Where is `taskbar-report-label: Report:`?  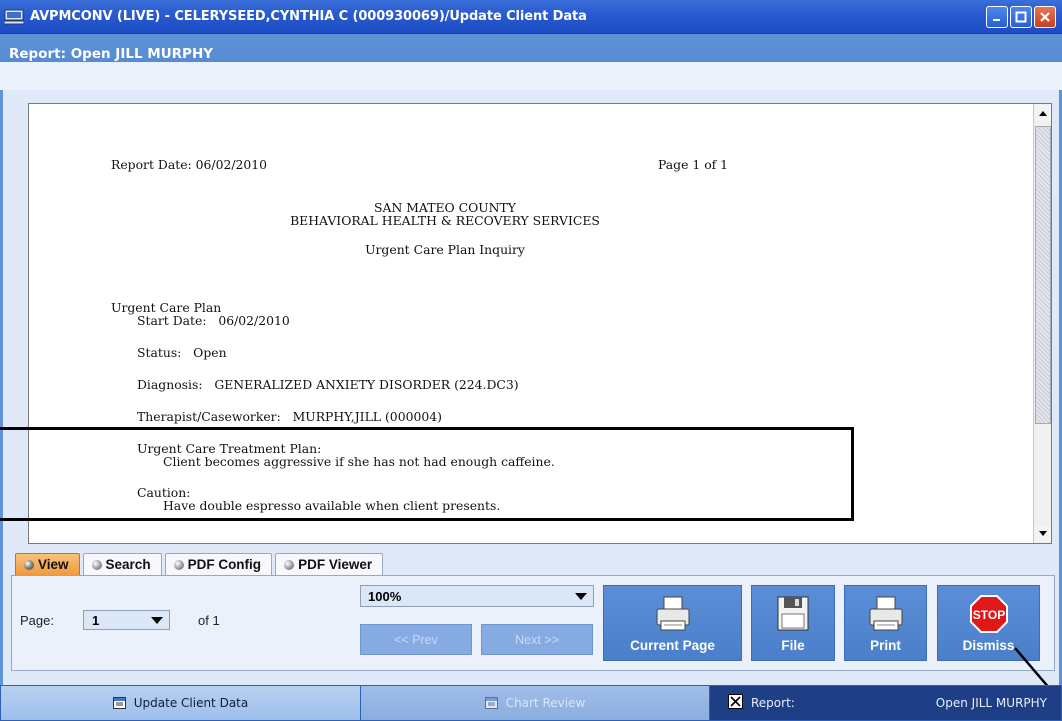 taskbar-report-label: Report: is located at coordinates (773, 703).